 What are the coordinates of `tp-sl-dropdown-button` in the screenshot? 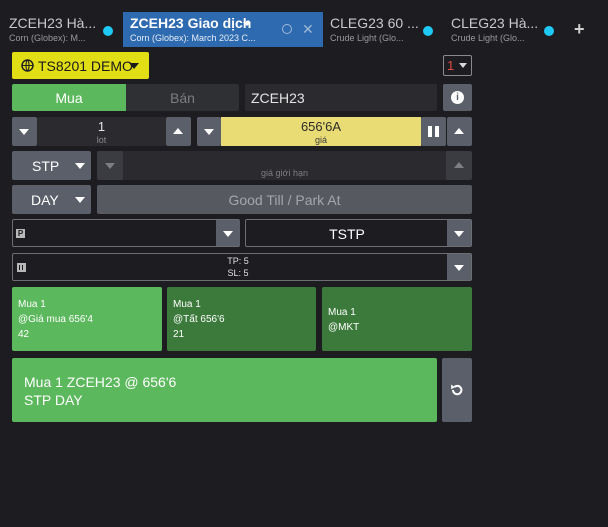 It's located at (459, 267).